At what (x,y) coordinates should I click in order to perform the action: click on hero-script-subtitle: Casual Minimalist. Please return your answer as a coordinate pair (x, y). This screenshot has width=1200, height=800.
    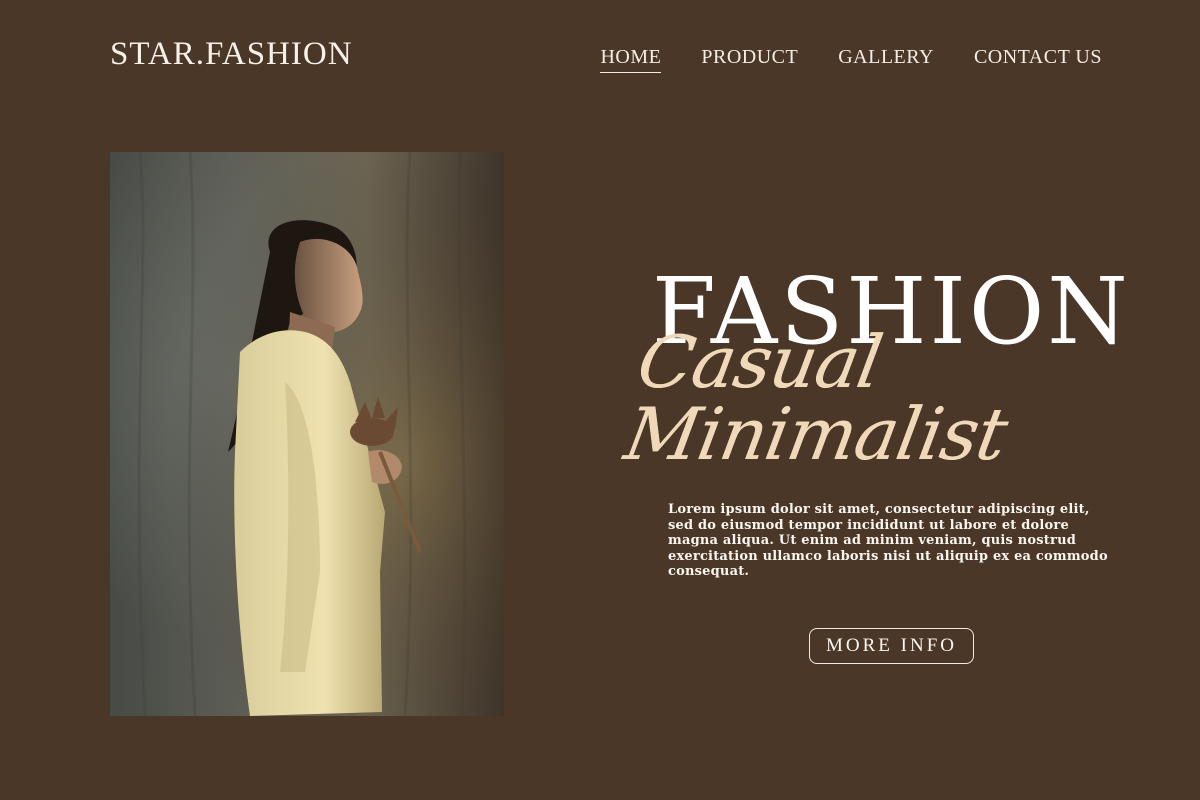
    Looking at the image, I should click on (816, 398).